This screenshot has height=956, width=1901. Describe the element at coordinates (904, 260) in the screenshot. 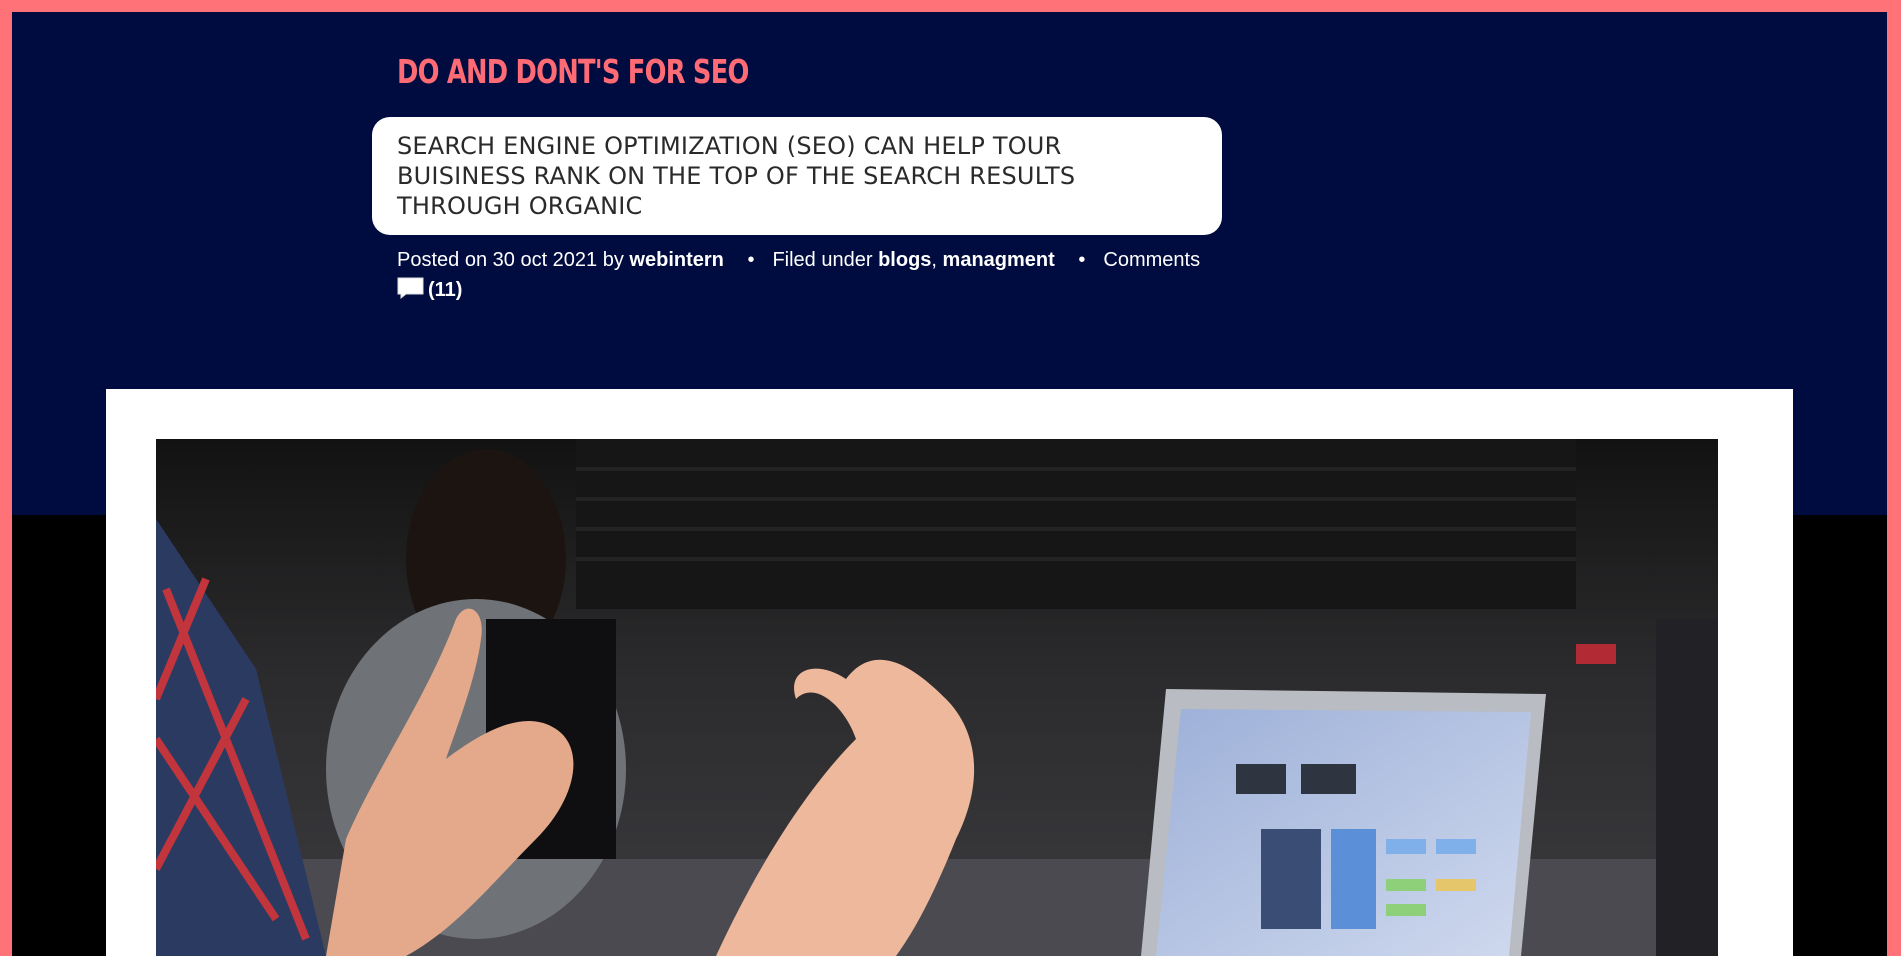

I see `category-link-blogs: blogs` at that location.